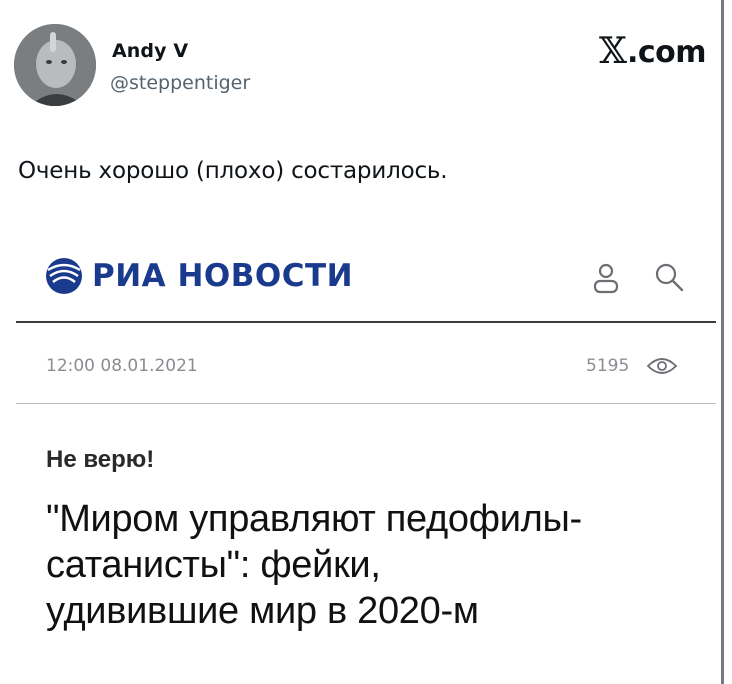  Describe the element at coordinates (608, 366) in the screenshot. I see `view-count: 5195` at that location.